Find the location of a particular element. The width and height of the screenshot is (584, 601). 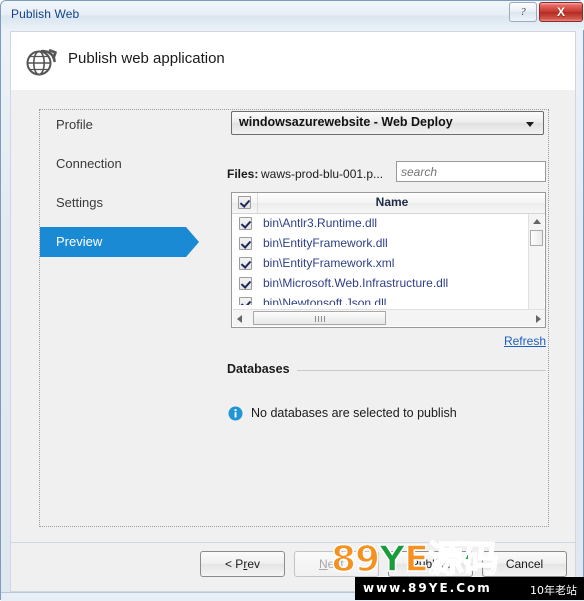

refresh-link: Refresh is located at coordinates (525, 341).